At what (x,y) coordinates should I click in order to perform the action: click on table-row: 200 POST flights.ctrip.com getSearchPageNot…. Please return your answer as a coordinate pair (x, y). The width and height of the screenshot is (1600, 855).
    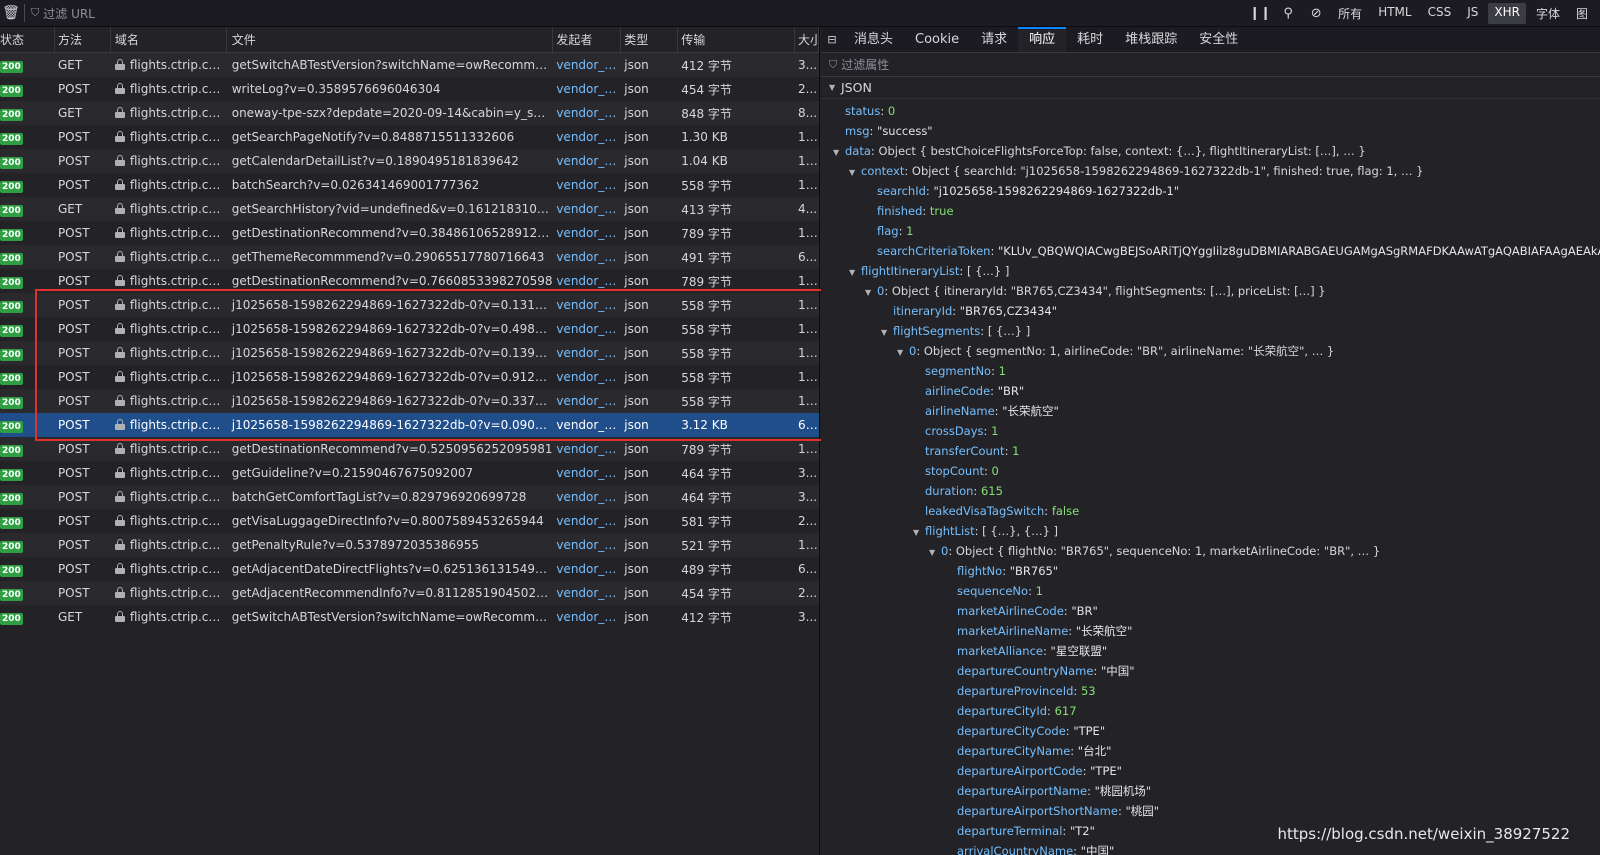
    Looking at the image, I should click on (409, 137).